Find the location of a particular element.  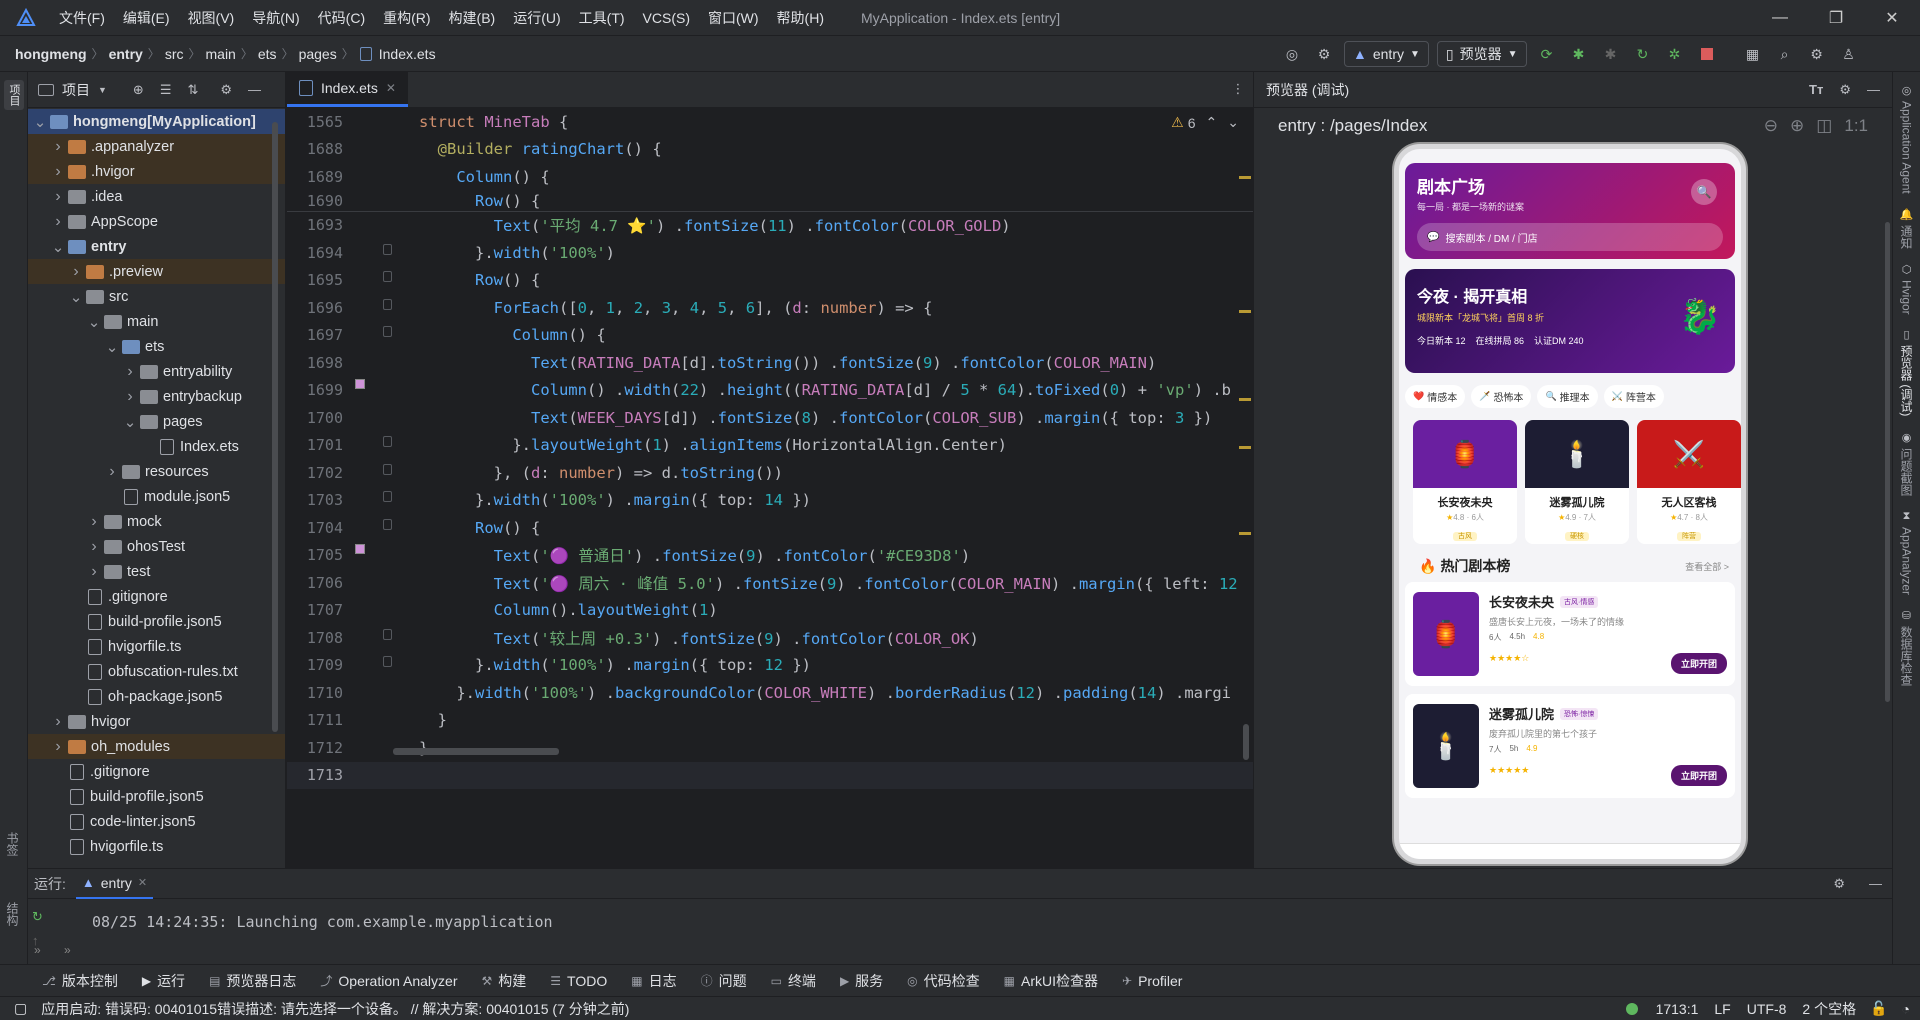

breadcrumb-item: entry is located at coordinates (126, 54).